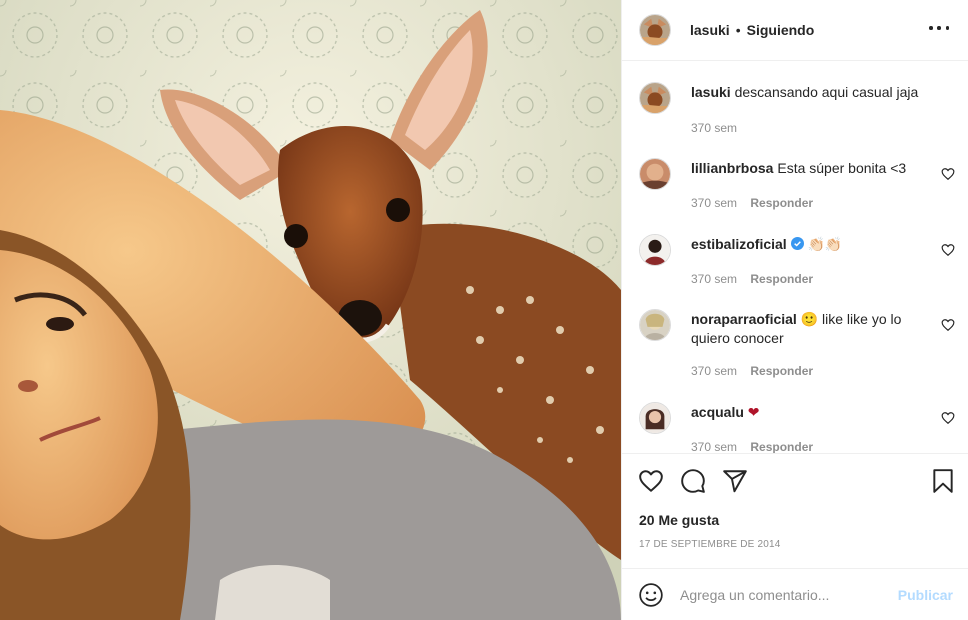  What do you see at coordinates (943, 481) in the screenshot?
I see `save-bookmark-icon` at bounding box center [943, 481].